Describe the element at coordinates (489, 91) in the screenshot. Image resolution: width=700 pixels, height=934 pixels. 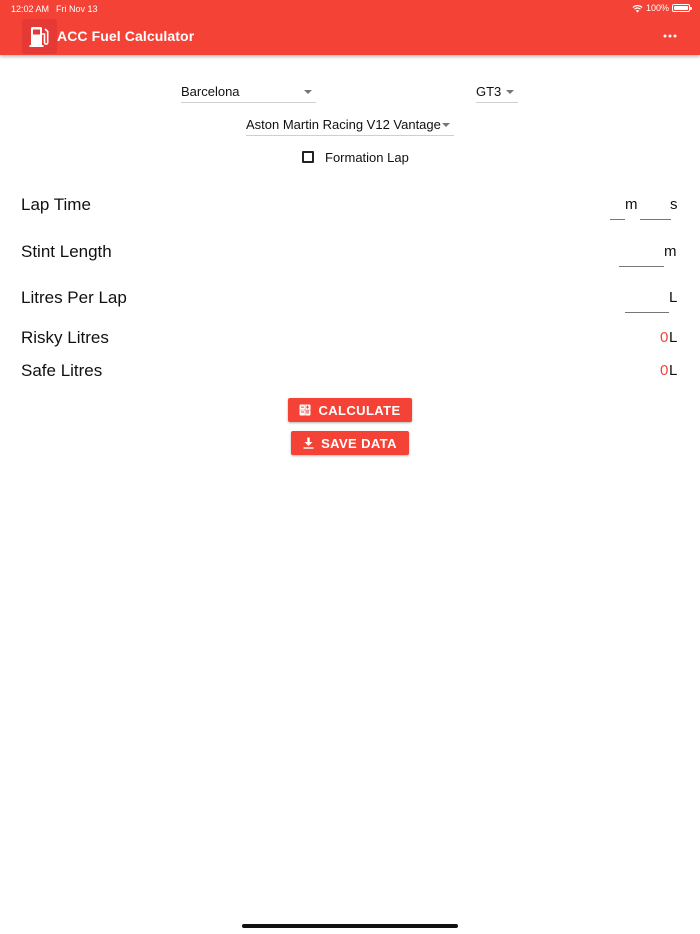
I see `class-value: GT3` at that location.